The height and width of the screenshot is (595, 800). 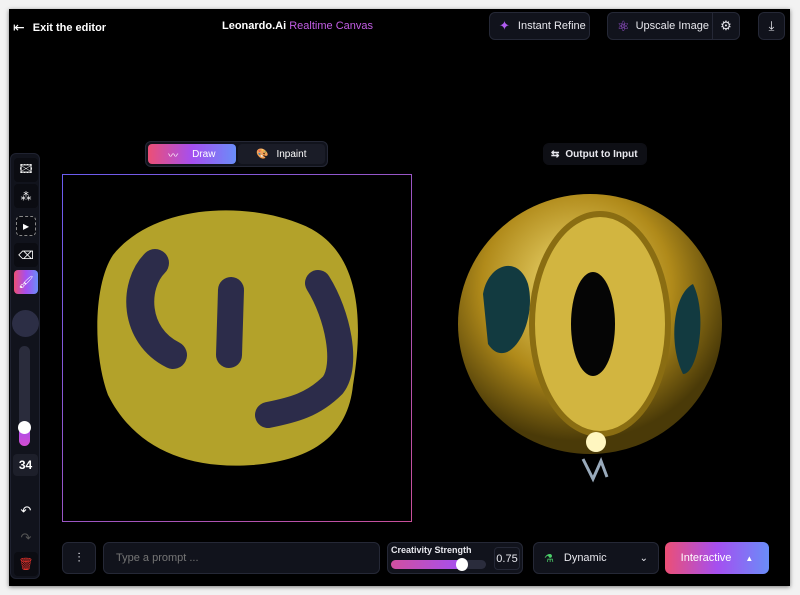 What do you see at coordinates (204, 154) in the screenshot?
I see `draw-label: Draw` at bounding box center [204, 154].